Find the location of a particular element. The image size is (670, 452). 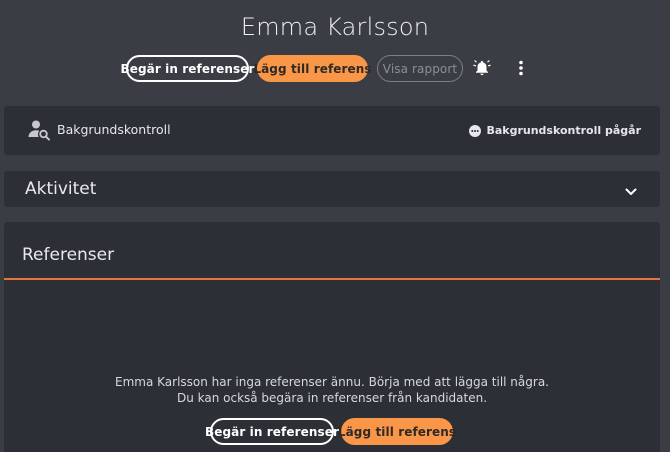

request-references-button: Begär in referenser is located at coordinates (187, 68).